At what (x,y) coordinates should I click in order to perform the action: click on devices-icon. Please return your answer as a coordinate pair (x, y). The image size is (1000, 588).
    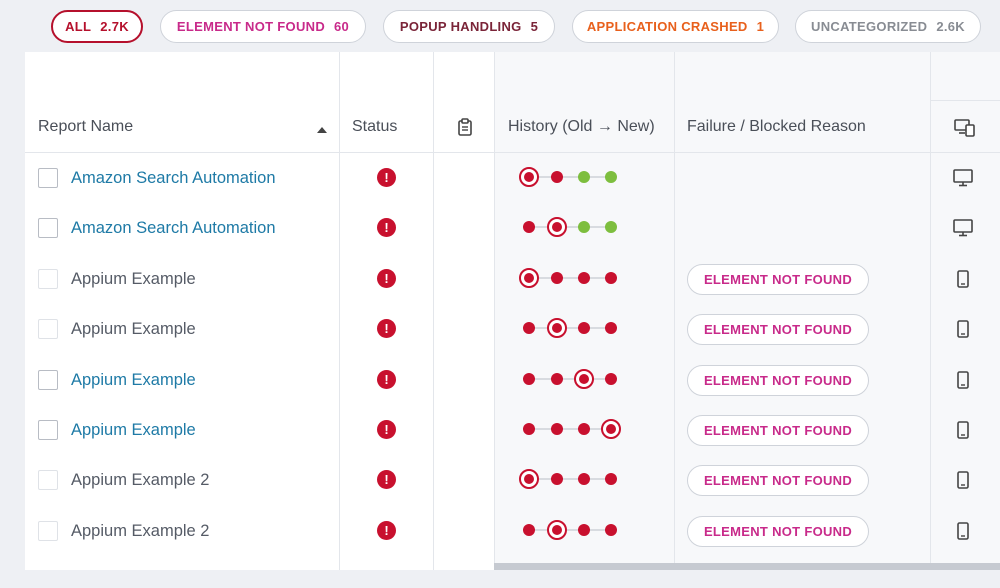
    Looking at the image, I should click on (965, 130).